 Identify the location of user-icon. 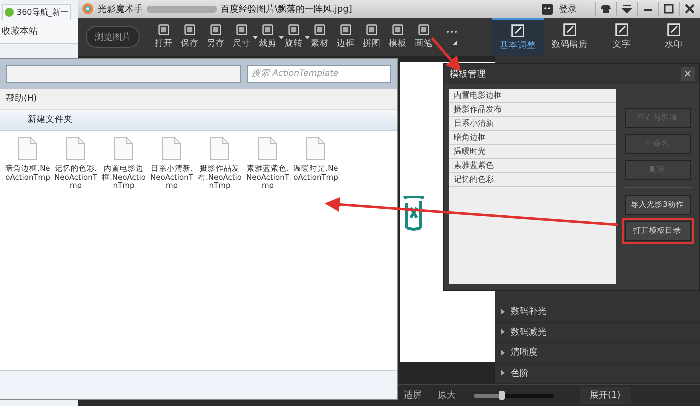
(547, 9).